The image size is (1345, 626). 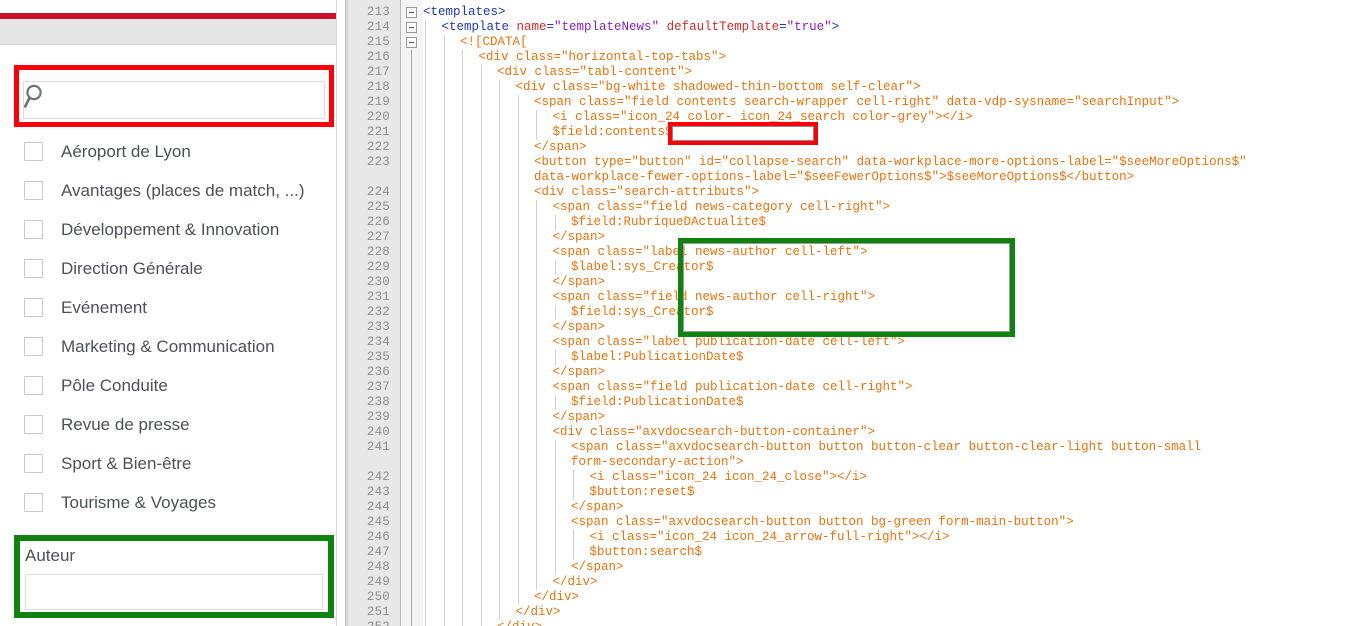 What do you see at coordinates (378, 357) in the screenshot?
I see `line-number: 235` at bounding box center [378, 357].